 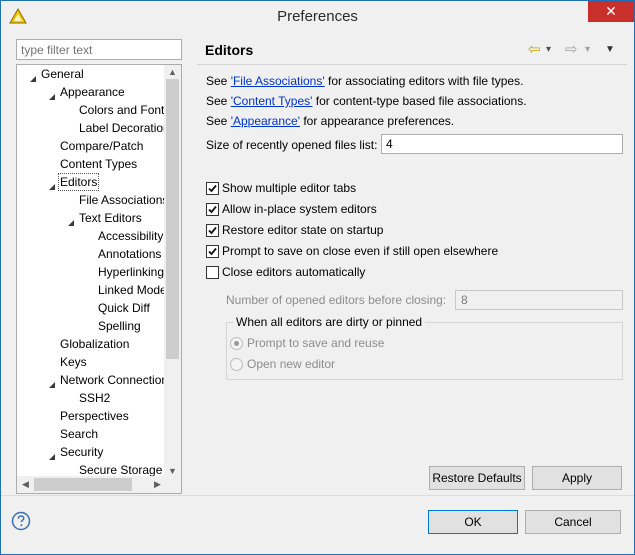 What do you see at coordinates (21, 521) in the screenshot?
I see `help-icon` at bounding box center [21, 521].